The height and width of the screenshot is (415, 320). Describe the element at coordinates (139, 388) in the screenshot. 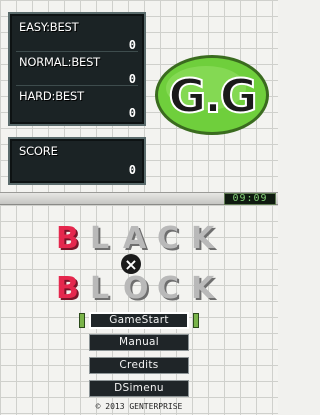

I see `dsi-menu-button: DSimenu` at that location.